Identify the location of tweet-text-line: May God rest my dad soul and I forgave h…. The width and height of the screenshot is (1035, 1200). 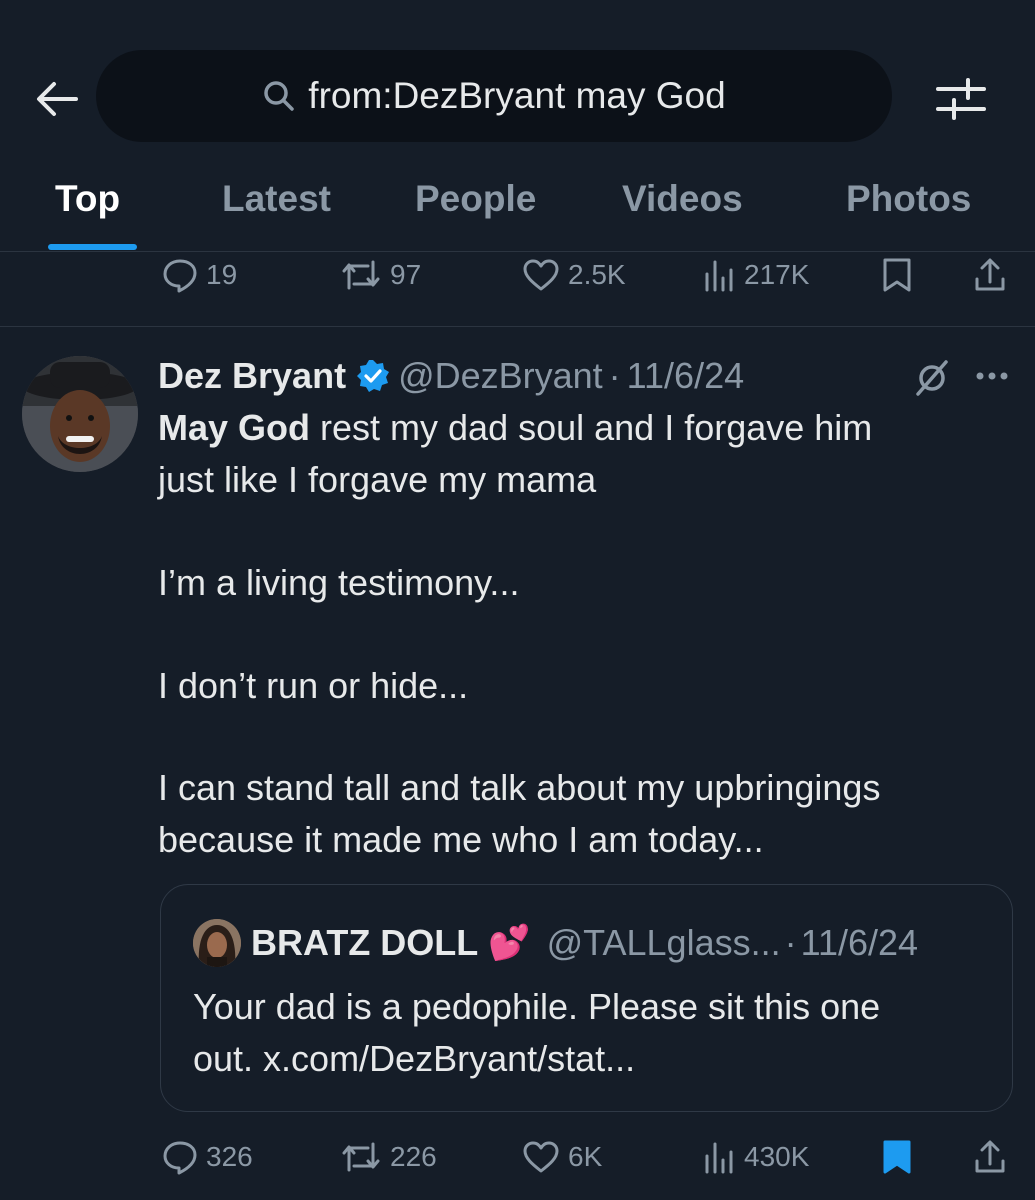
(588, 428).